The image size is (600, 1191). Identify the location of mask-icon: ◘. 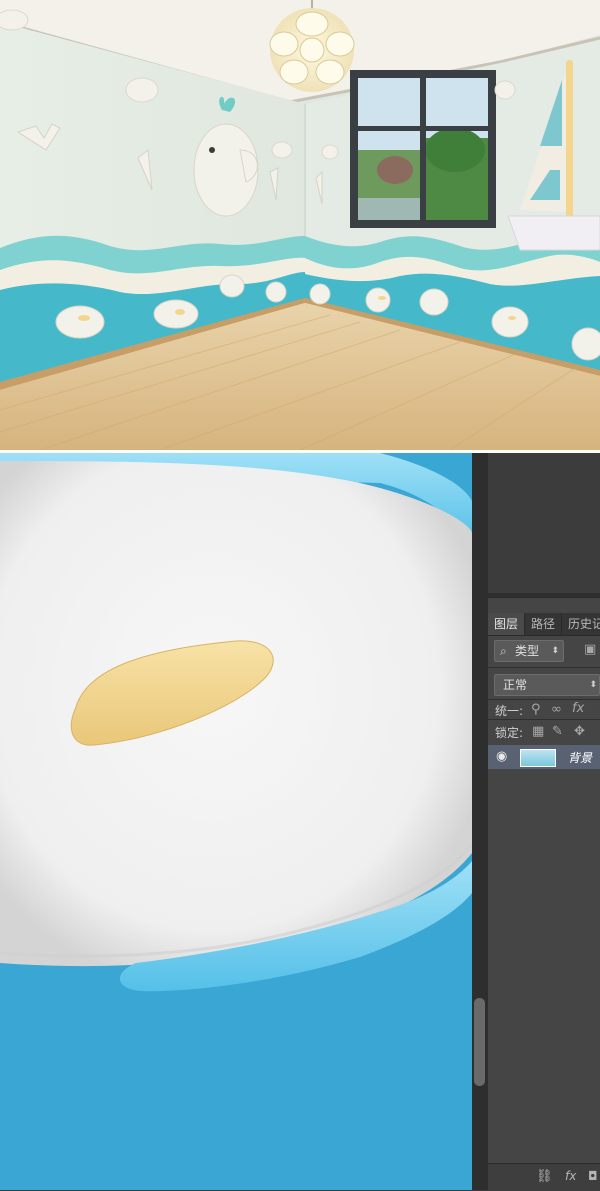
(593, 1176).